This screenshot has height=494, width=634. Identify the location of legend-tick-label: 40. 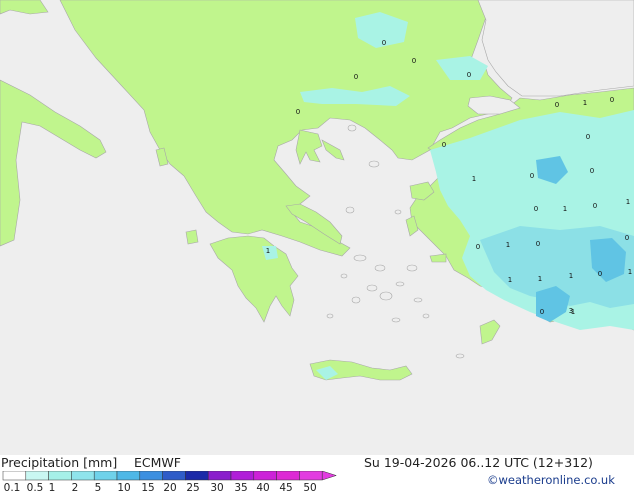
(263, 488).